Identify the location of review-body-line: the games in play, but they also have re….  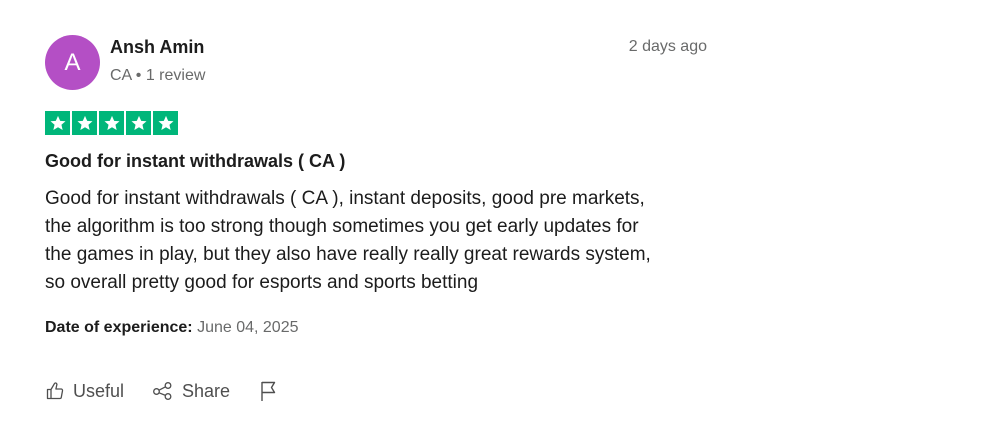
(348, 254).